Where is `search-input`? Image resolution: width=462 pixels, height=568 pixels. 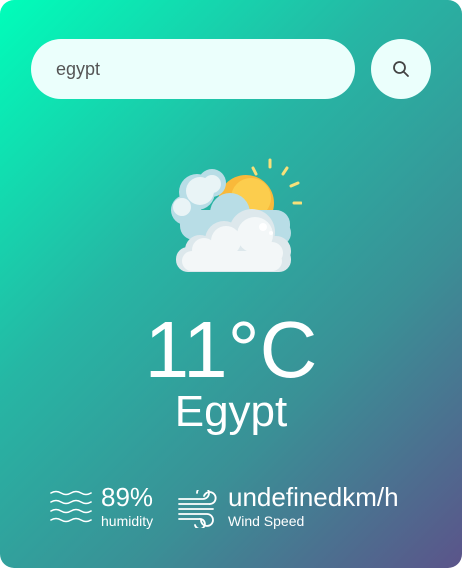 search-input is located at coordinates (193, 69).